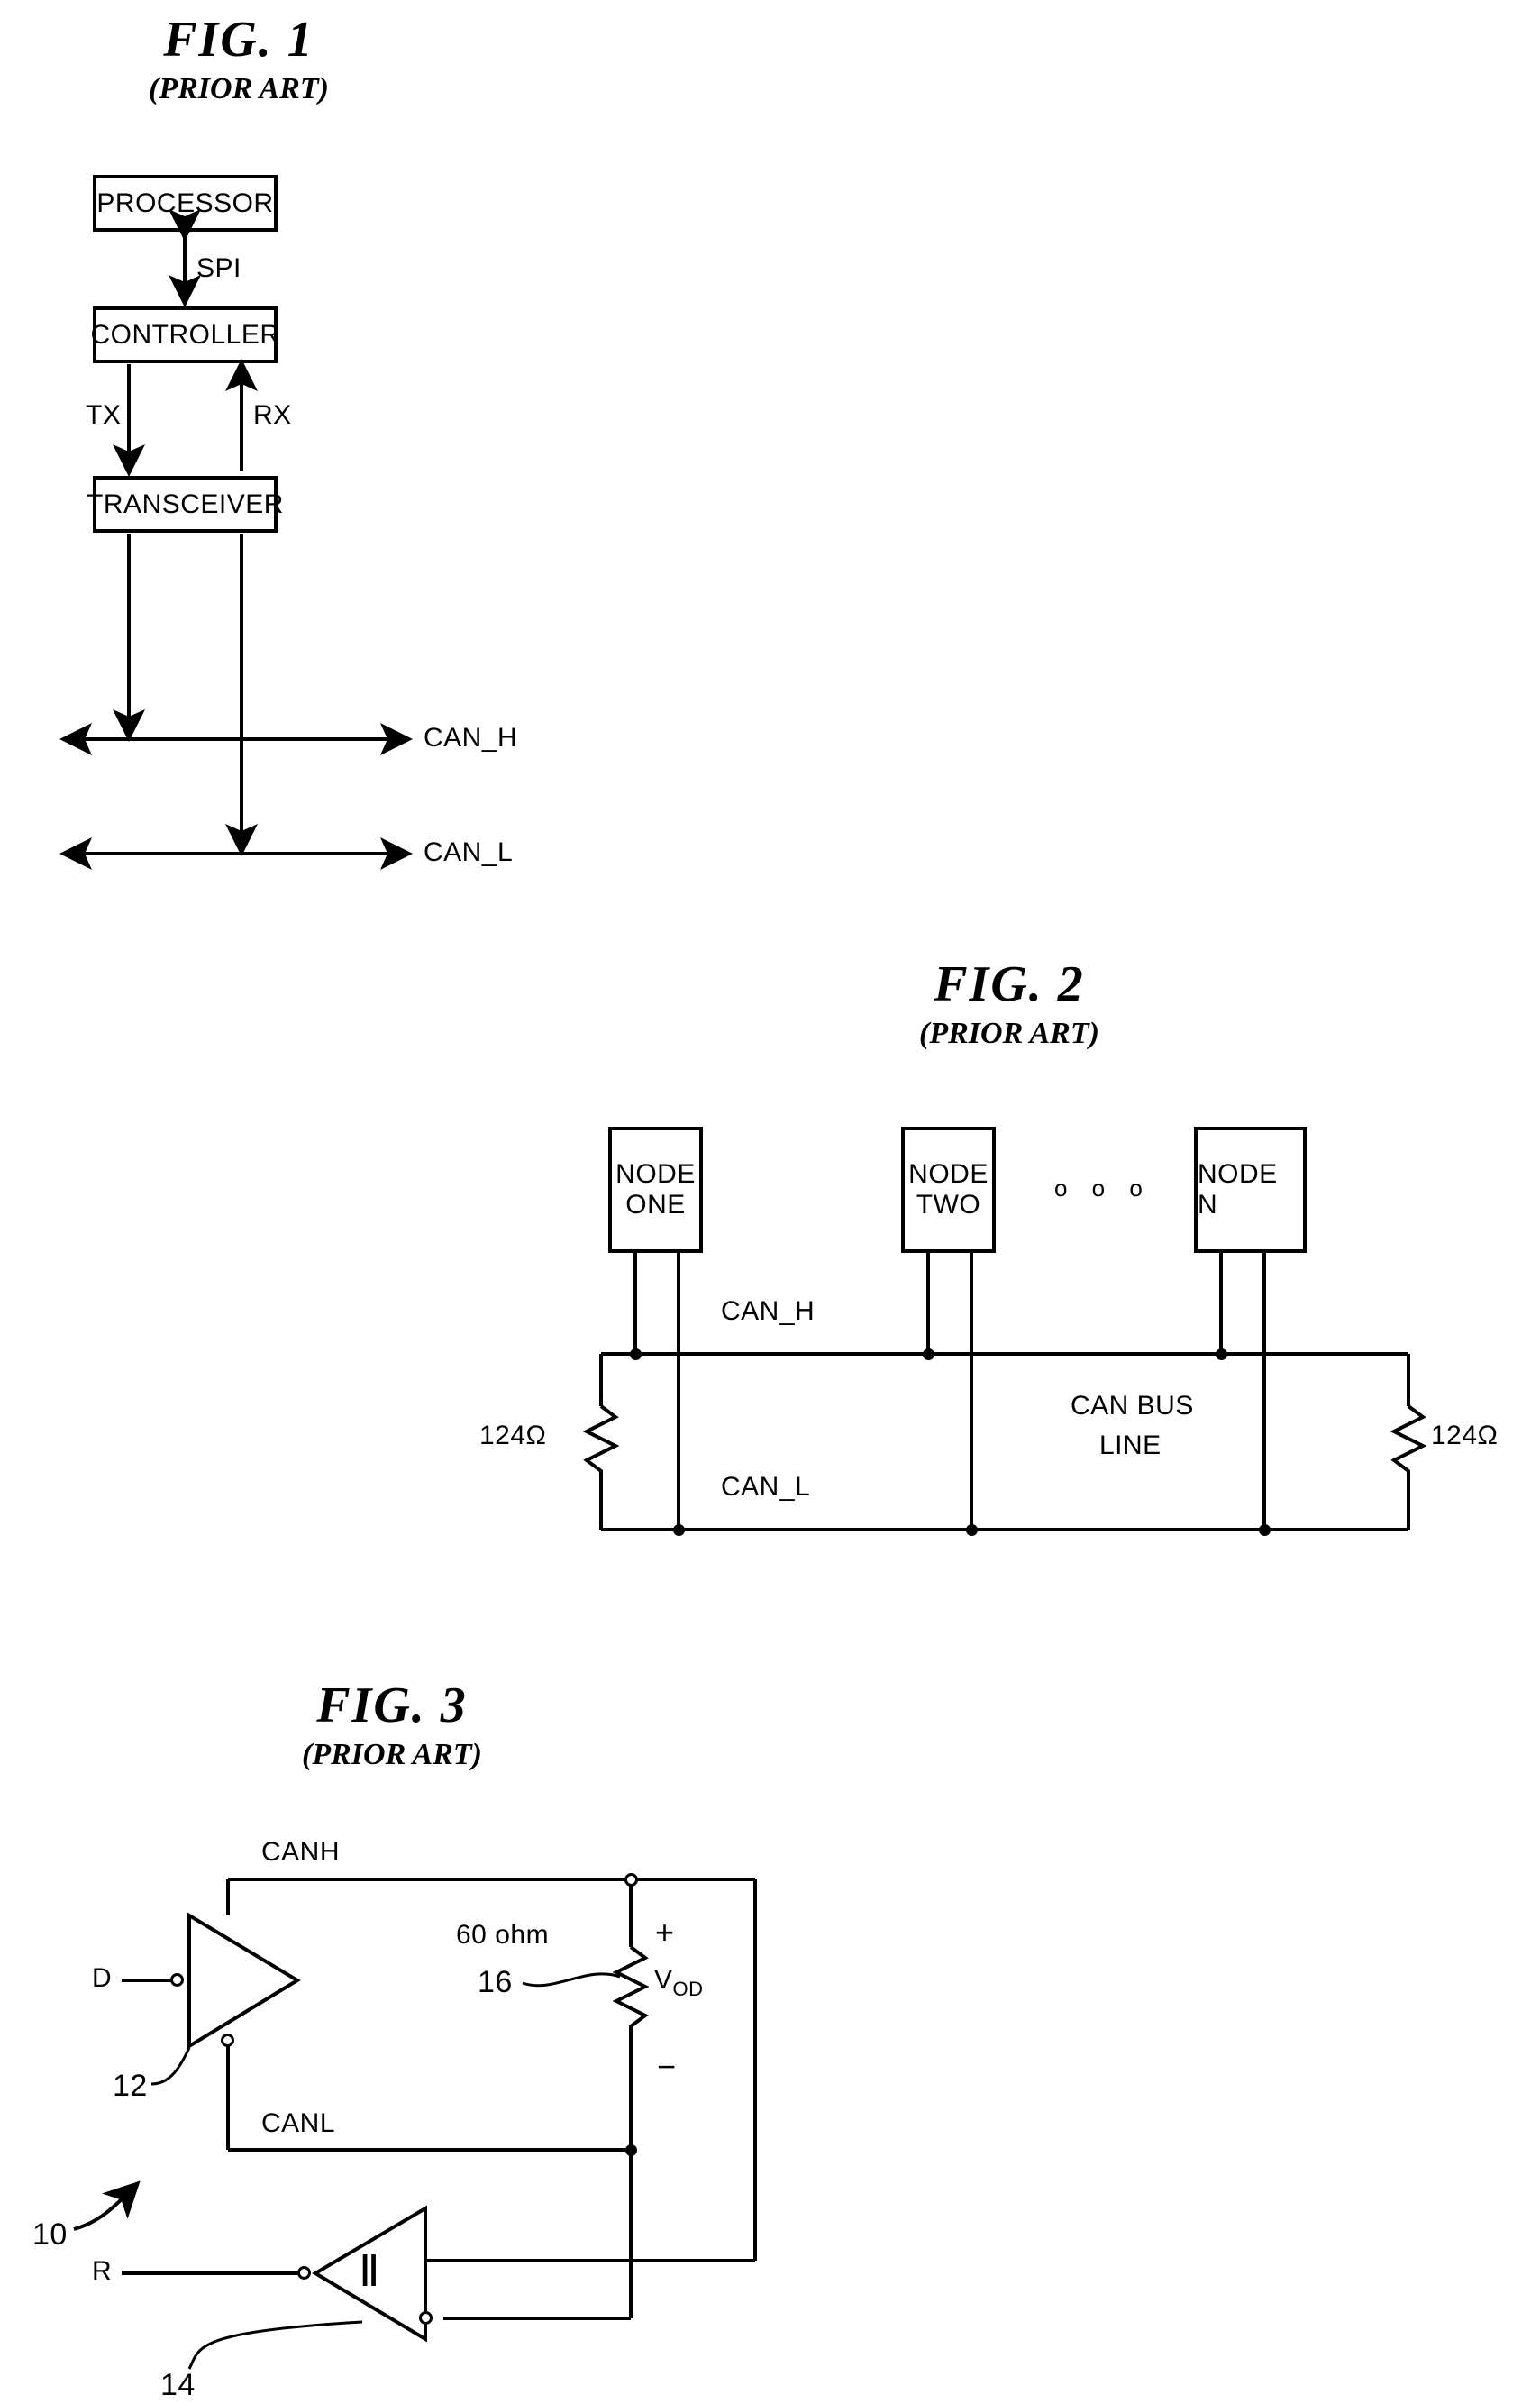 The image size is (1540, 2404). I want to click on right-terminator-value: 124Ω, so click(1465, 1435).